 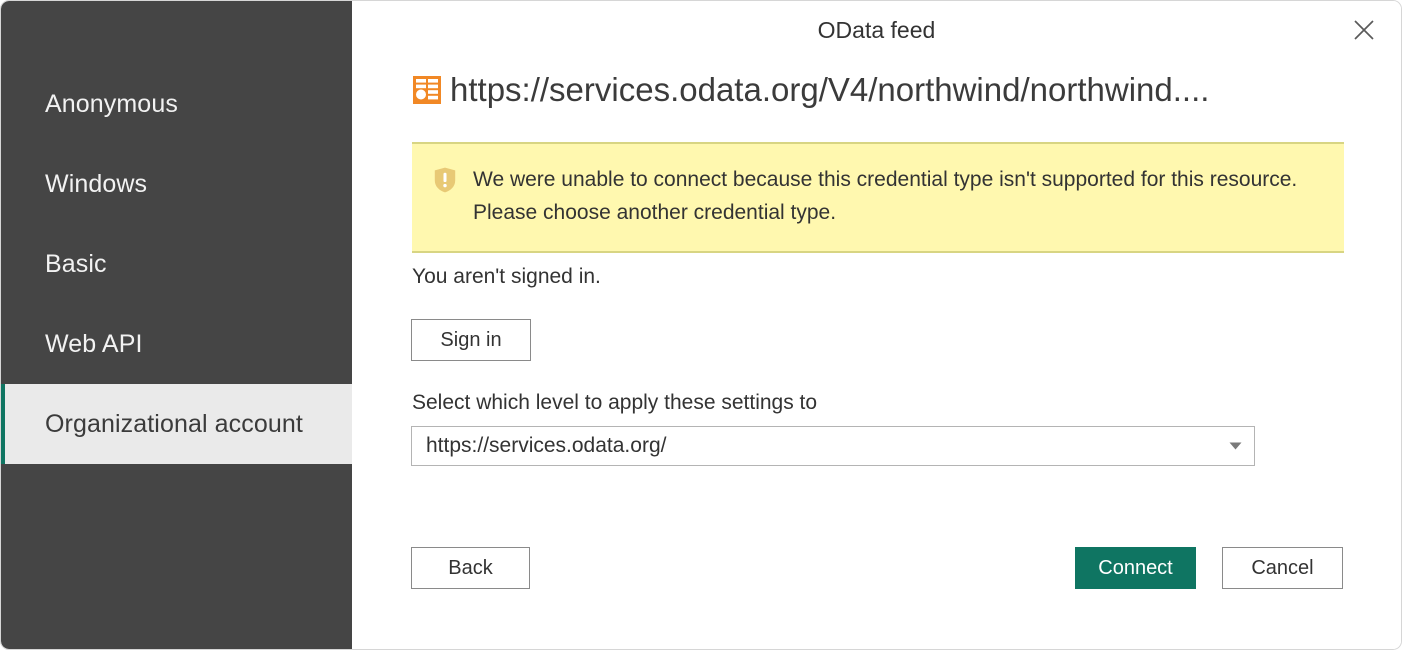 I want to click on chevron-down-icon, so click(x=1235, y=446).